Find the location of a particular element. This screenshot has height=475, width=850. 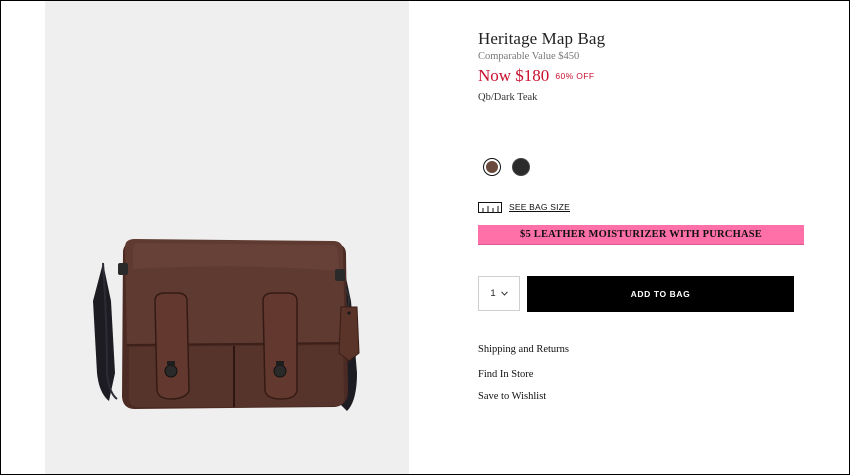

chevron-down-icon is located at coordinates (504, 293).